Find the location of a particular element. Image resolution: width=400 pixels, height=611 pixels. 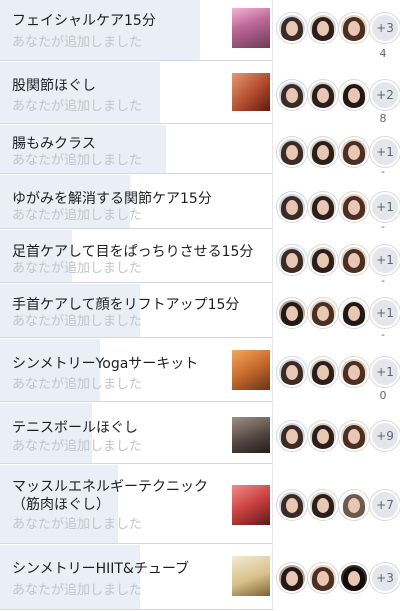

row-marker: 0 is located at coordinates (383, 395).